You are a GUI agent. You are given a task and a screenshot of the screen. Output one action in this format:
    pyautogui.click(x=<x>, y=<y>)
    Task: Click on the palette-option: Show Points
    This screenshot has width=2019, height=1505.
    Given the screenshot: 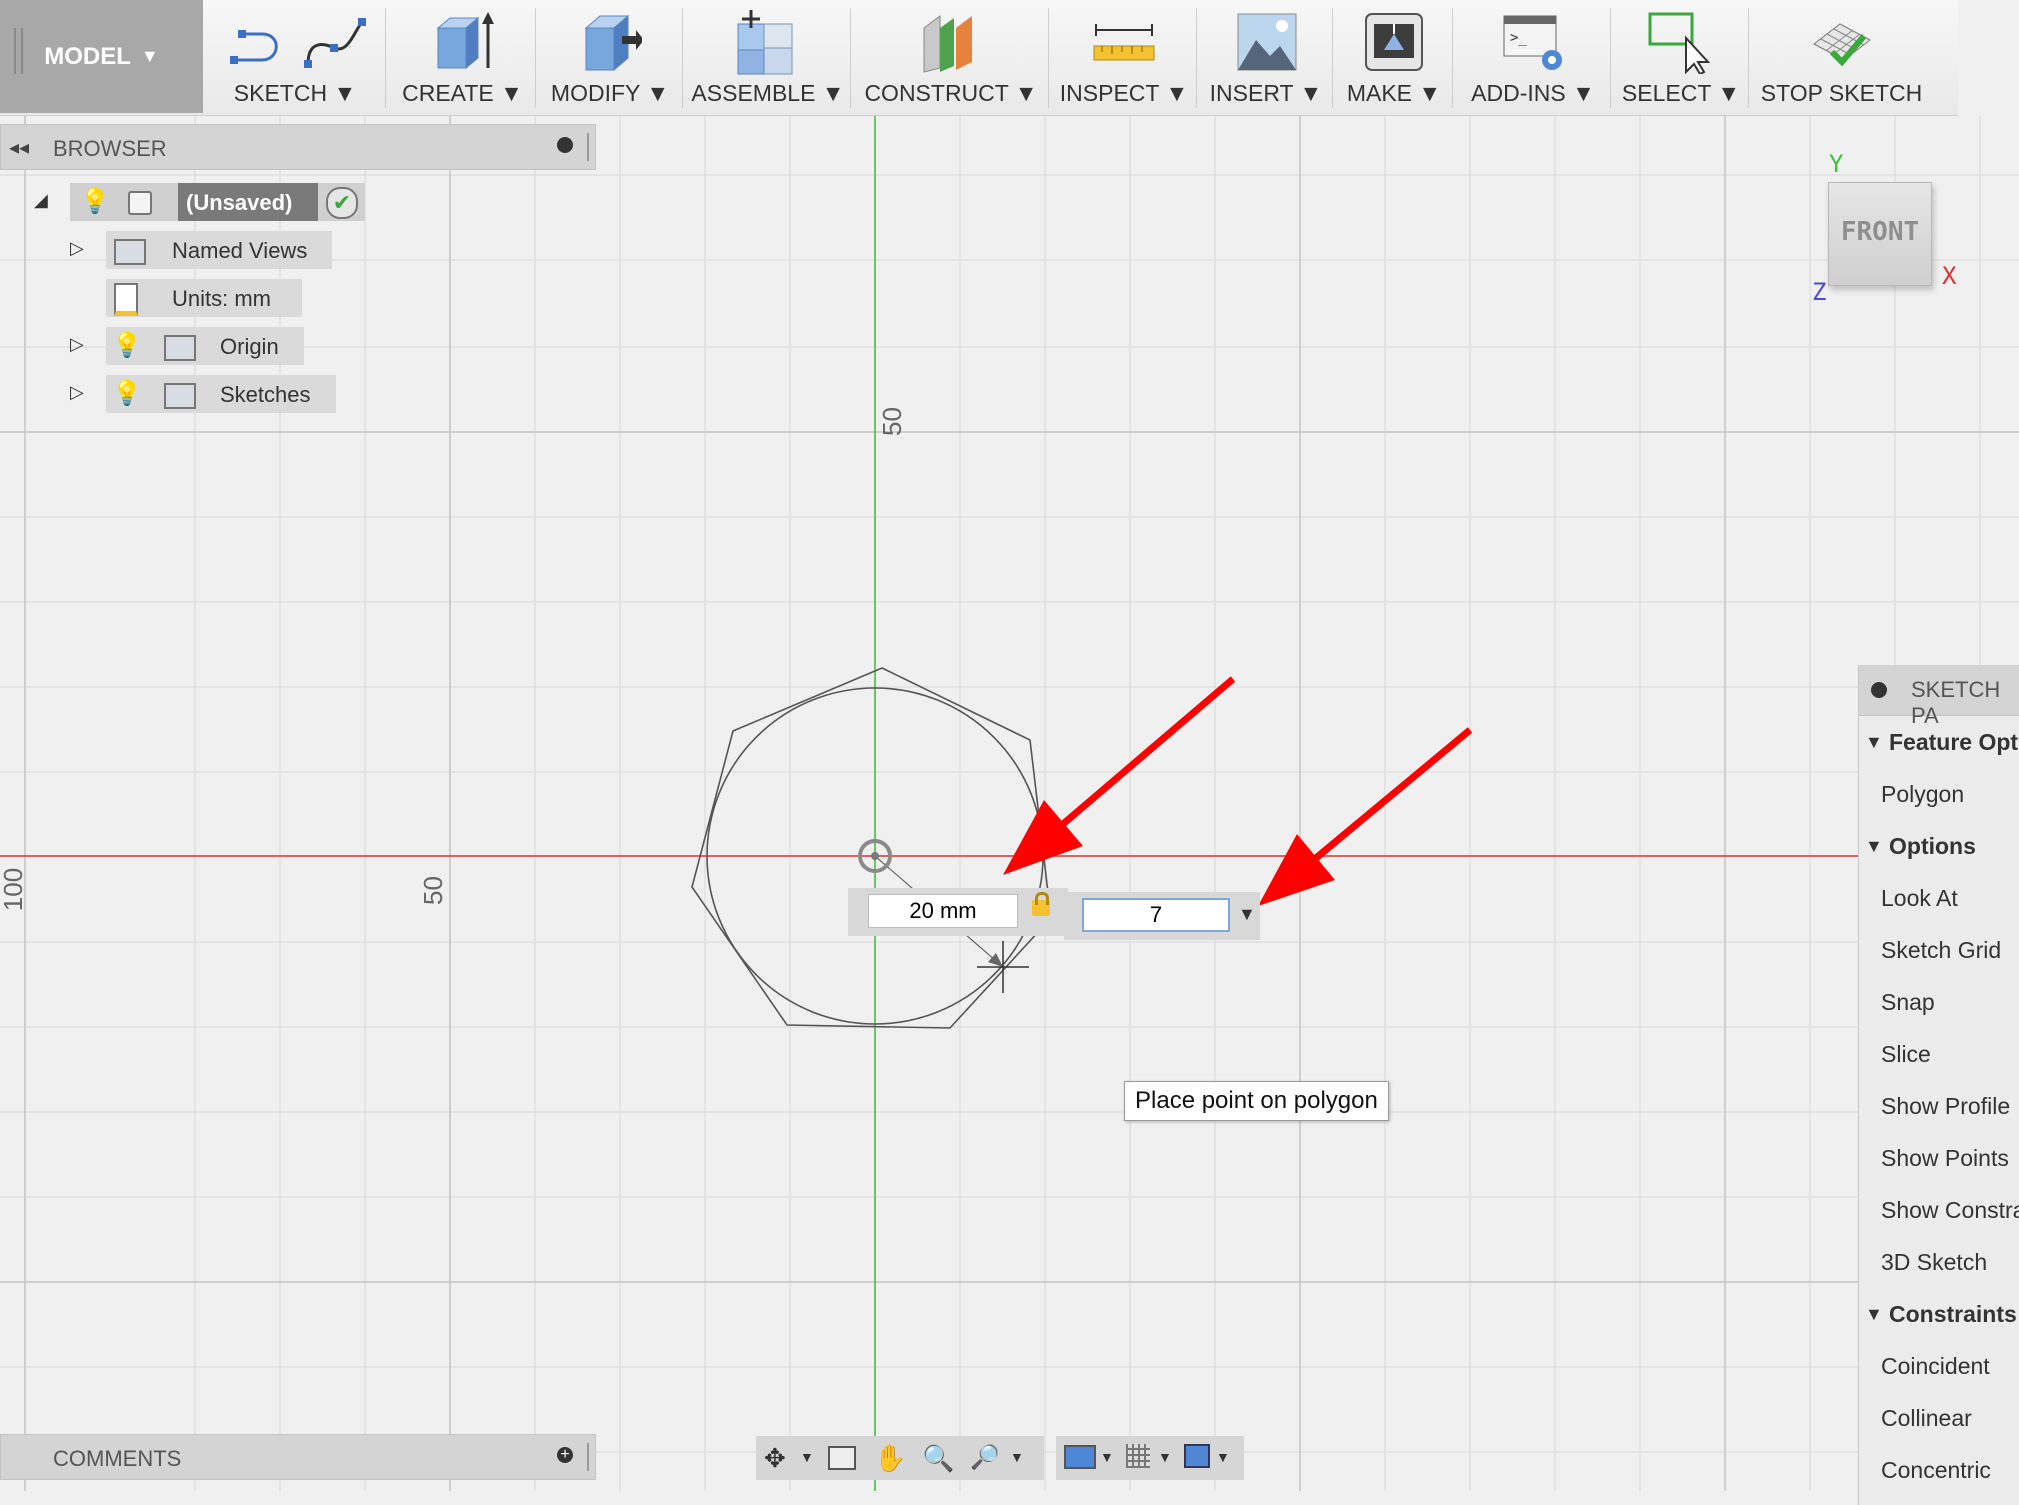 What is the action you would take?
    pyautogui.click(x=1939, y=1158)
    